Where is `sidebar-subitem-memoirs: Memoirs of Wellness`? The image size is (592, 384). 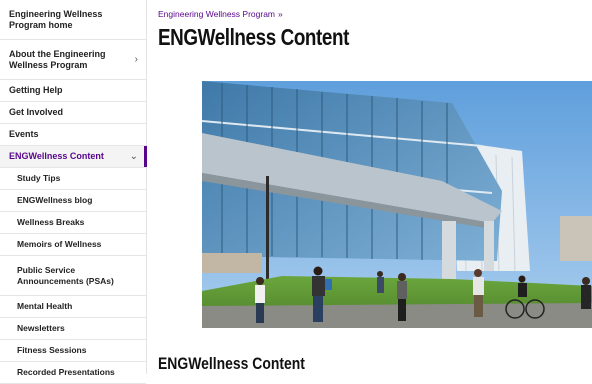 sidebar-subitem-memoirs: Memoirs of Wellness is located at coordinates (73, 245).